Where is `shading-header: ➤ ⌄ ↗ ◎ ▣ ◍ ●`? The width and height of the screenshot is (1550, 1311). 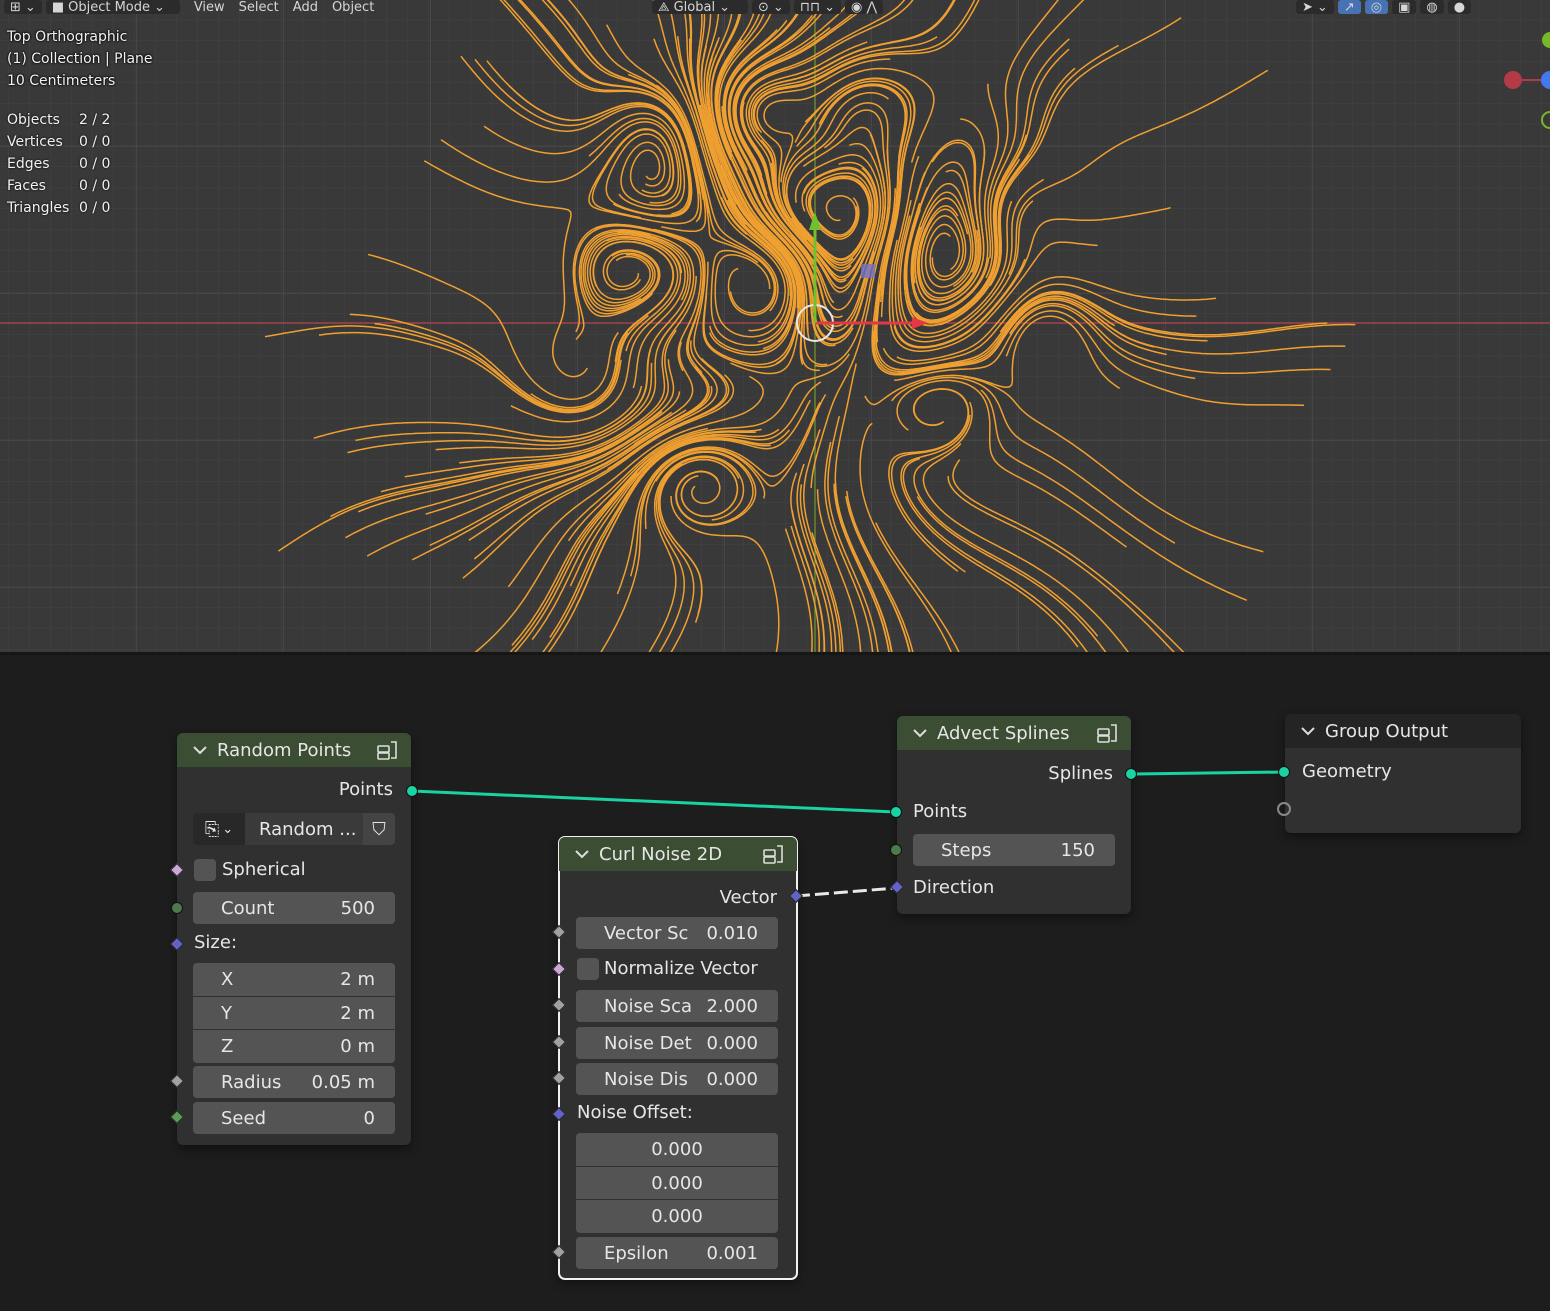
shading-header: ➤ ⌄ ↗ ◎ ▣ ◍ ● is located at coordinates (1385, 7).